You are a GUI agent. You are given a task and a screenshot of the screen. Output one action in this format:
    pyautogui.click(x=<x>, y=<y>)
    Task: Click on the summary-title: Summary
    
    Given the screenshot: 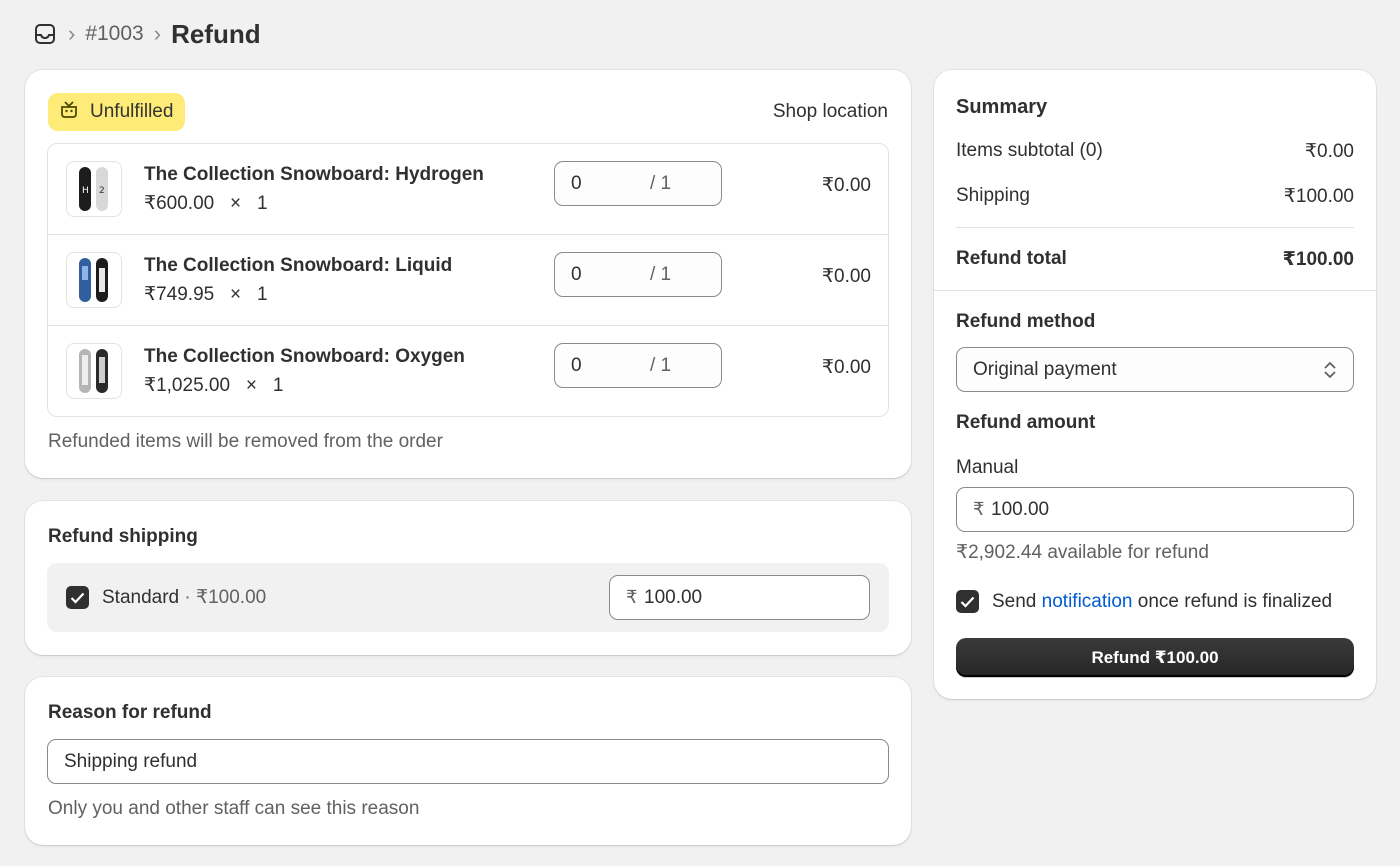 What is the action you would take?
    pyautogui.click(x=1002, y=107)
    